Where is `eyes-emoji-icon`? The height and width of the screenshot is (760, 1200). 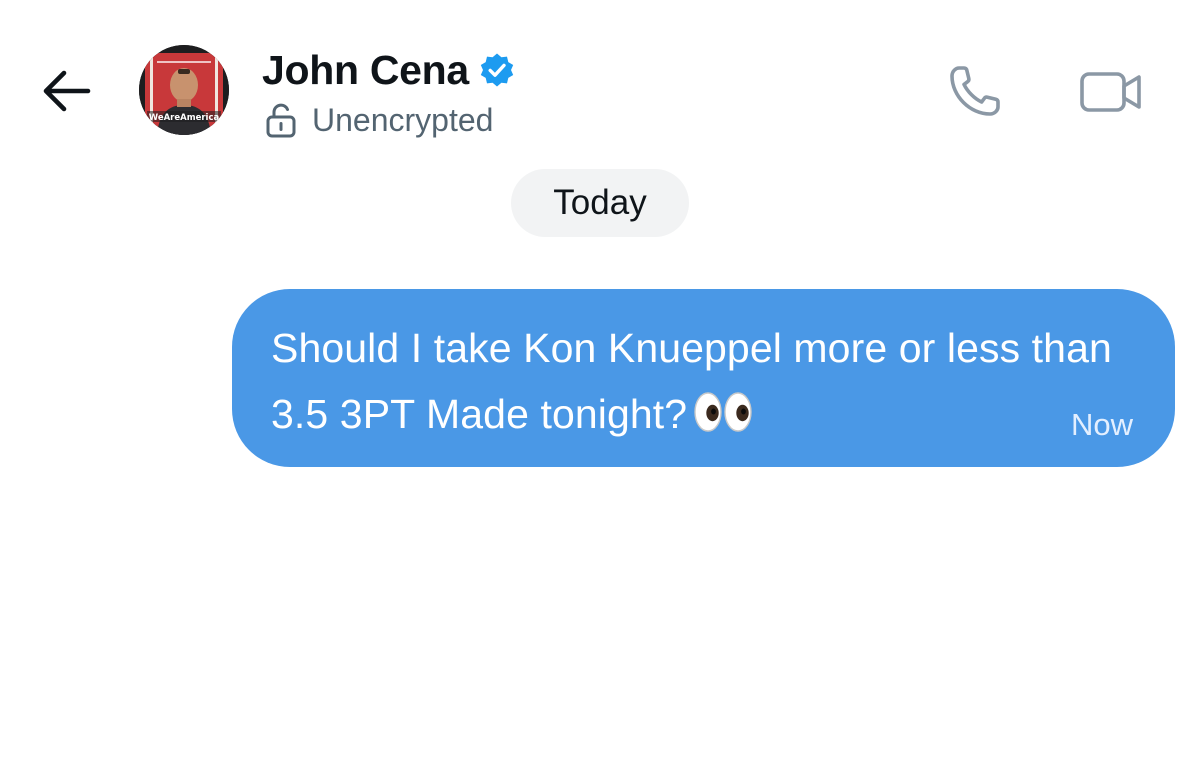 eyes-emoji-icon is located at coordinates (723, 412).